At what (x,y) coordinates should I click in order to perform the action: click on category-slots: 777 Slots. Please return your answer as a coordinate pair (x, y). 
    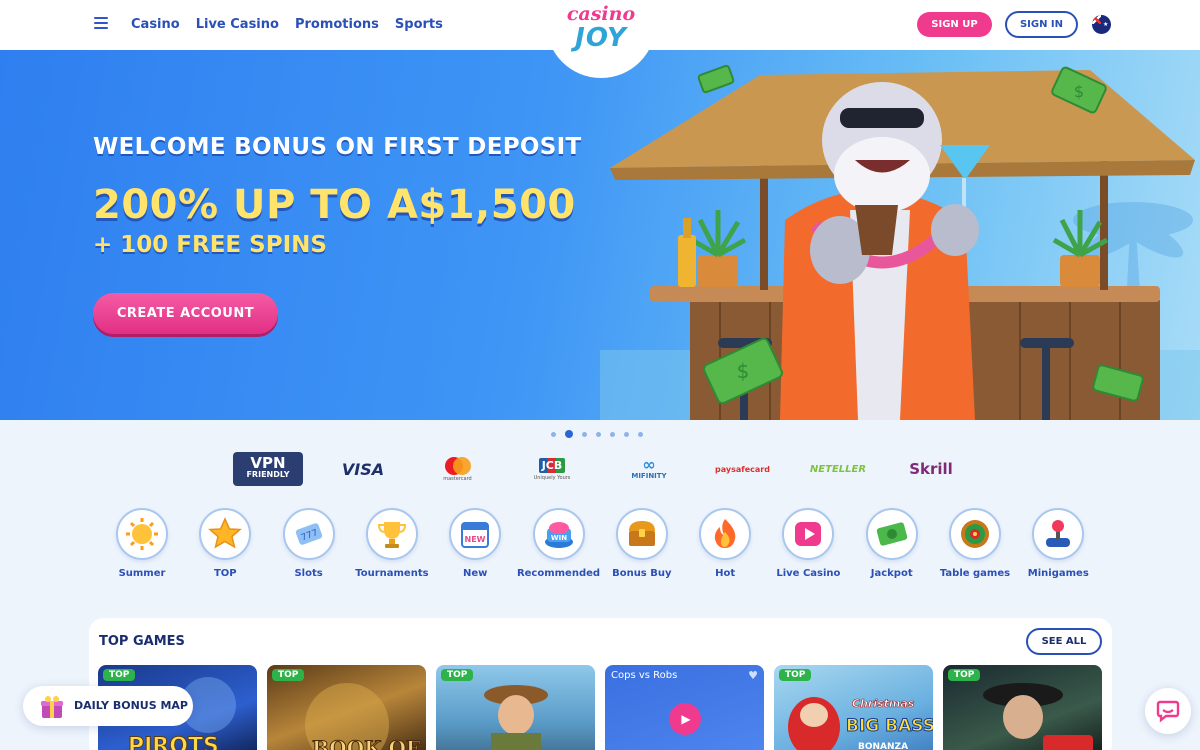
    Looking at the image, I should click on (309, 543).